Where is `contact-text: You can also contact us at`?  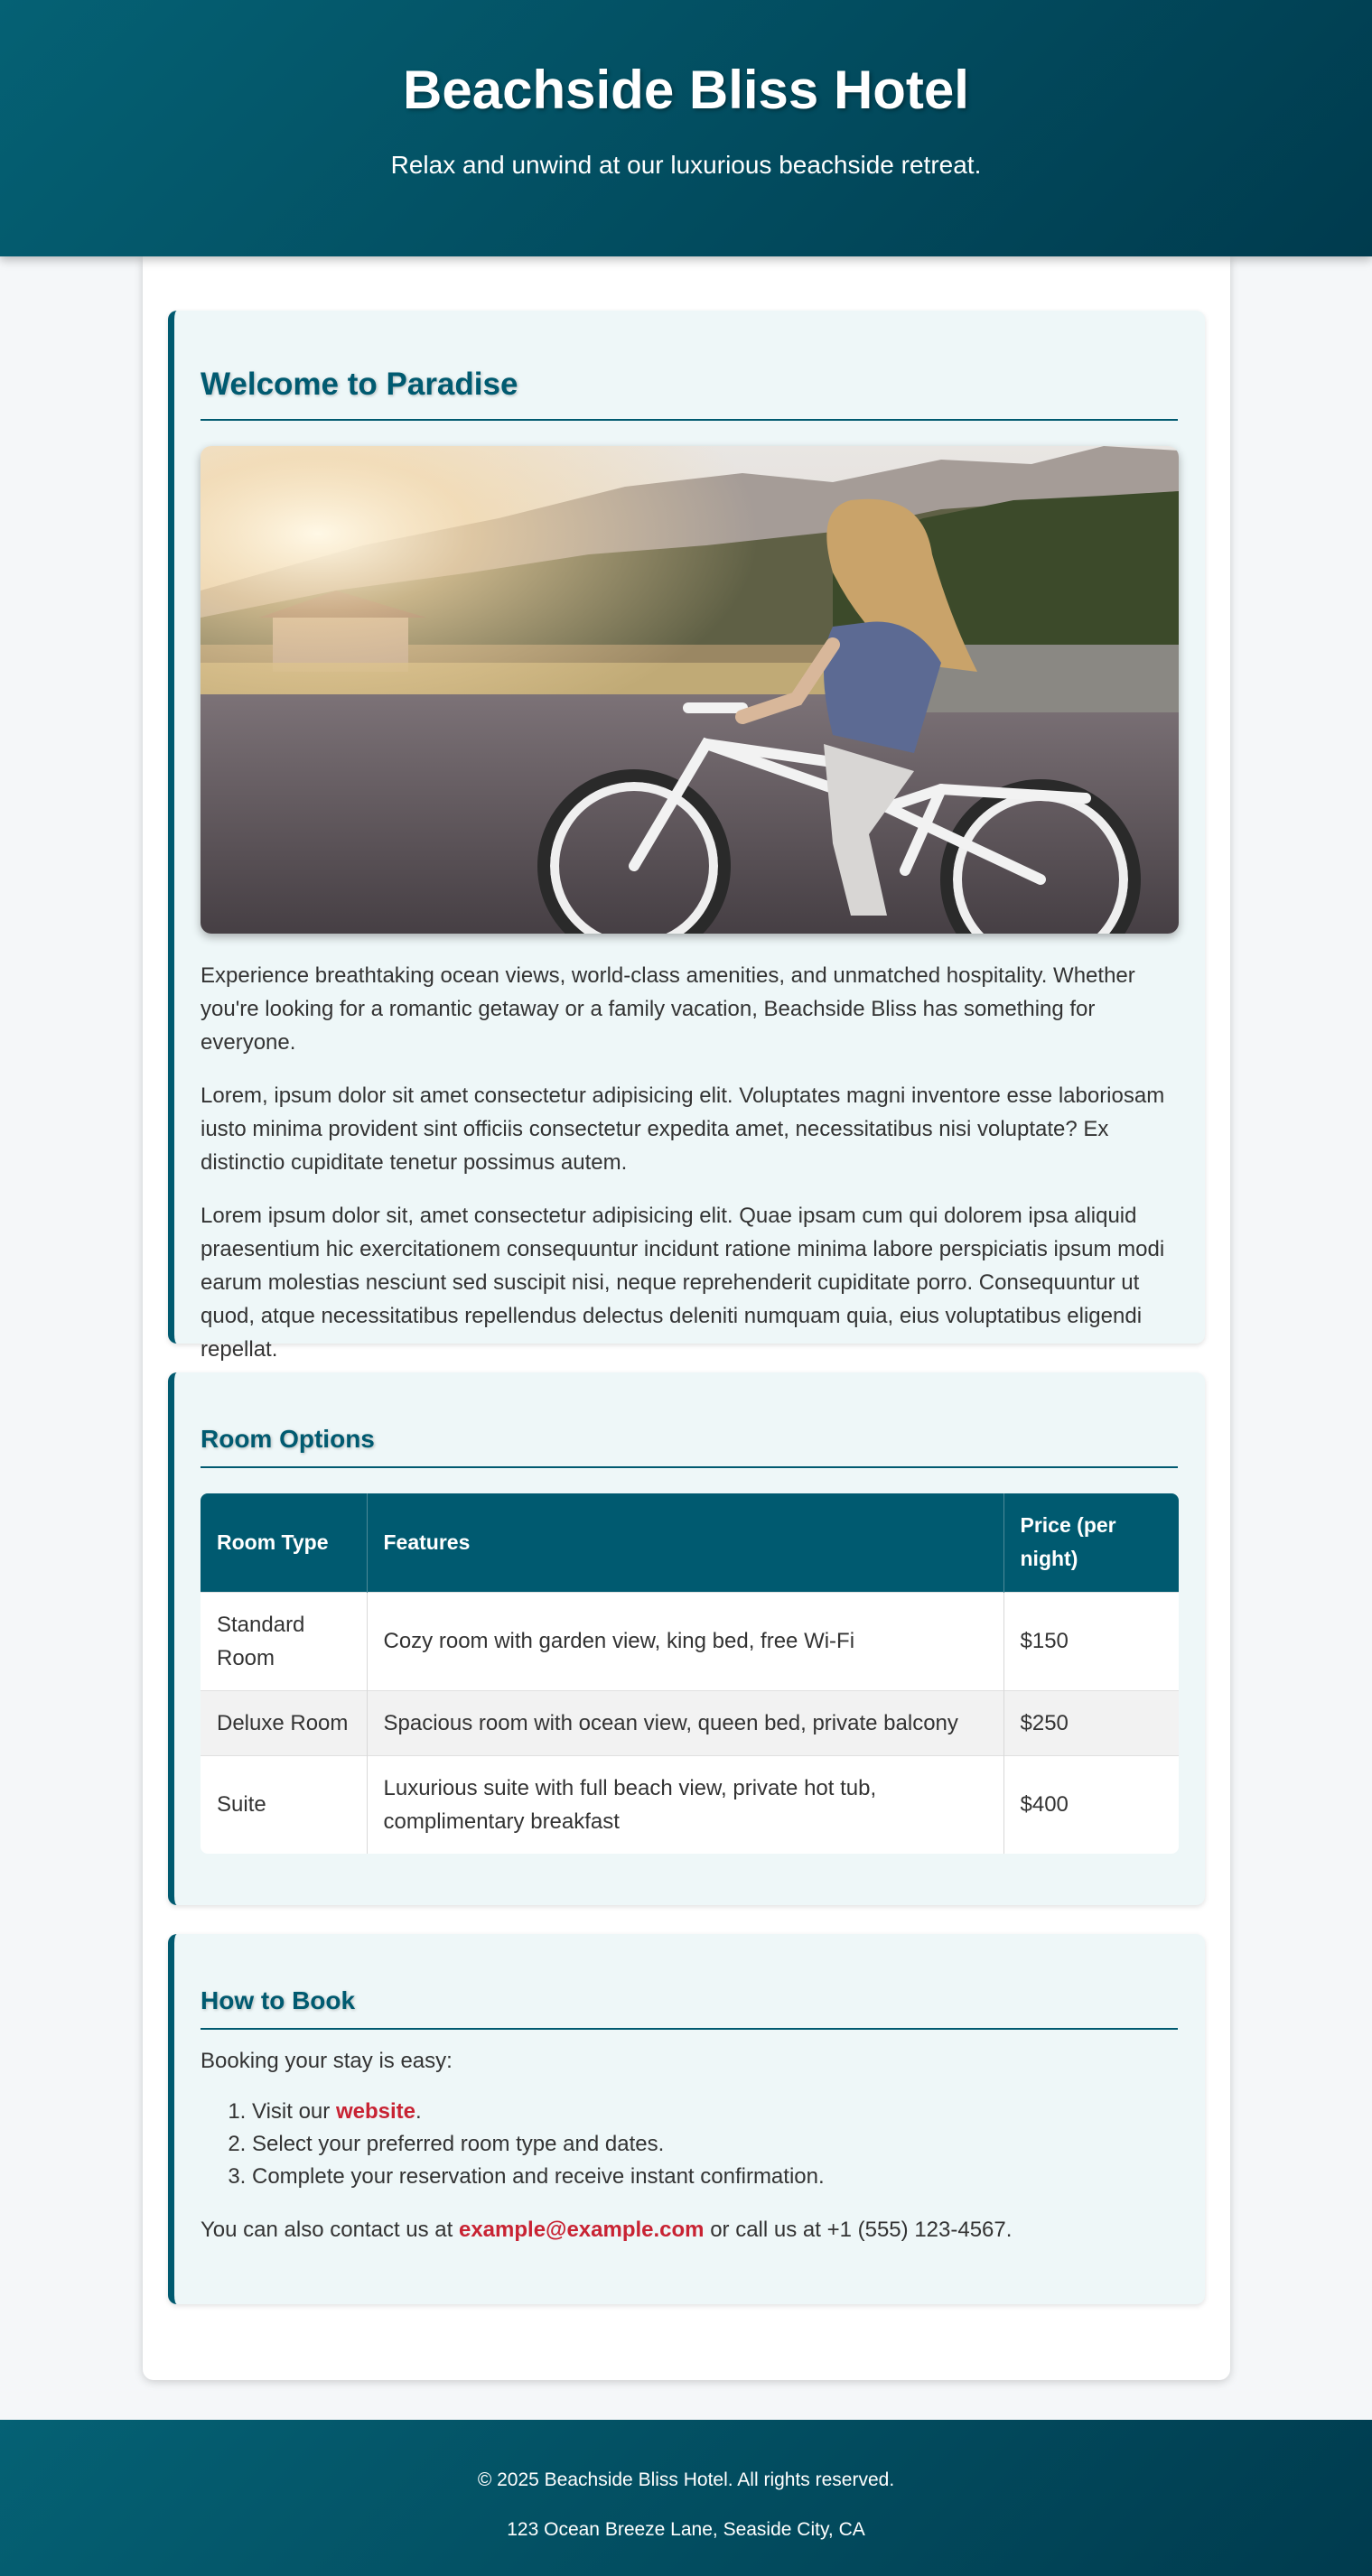 contact-text: You can also contact us at is located at coordinates (330, 2230).